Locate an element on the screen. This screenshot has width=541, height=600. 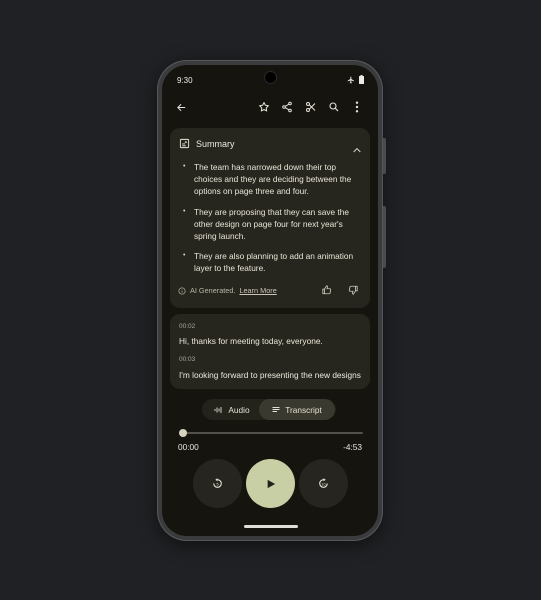
info-icon is located at coordinates (182, 290).